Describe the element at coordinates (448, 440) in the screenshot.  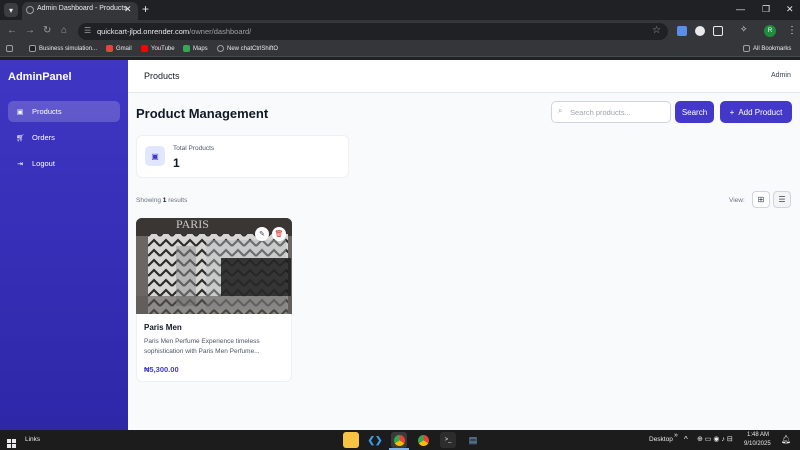
I see `terminal-icon: >_` at that location.